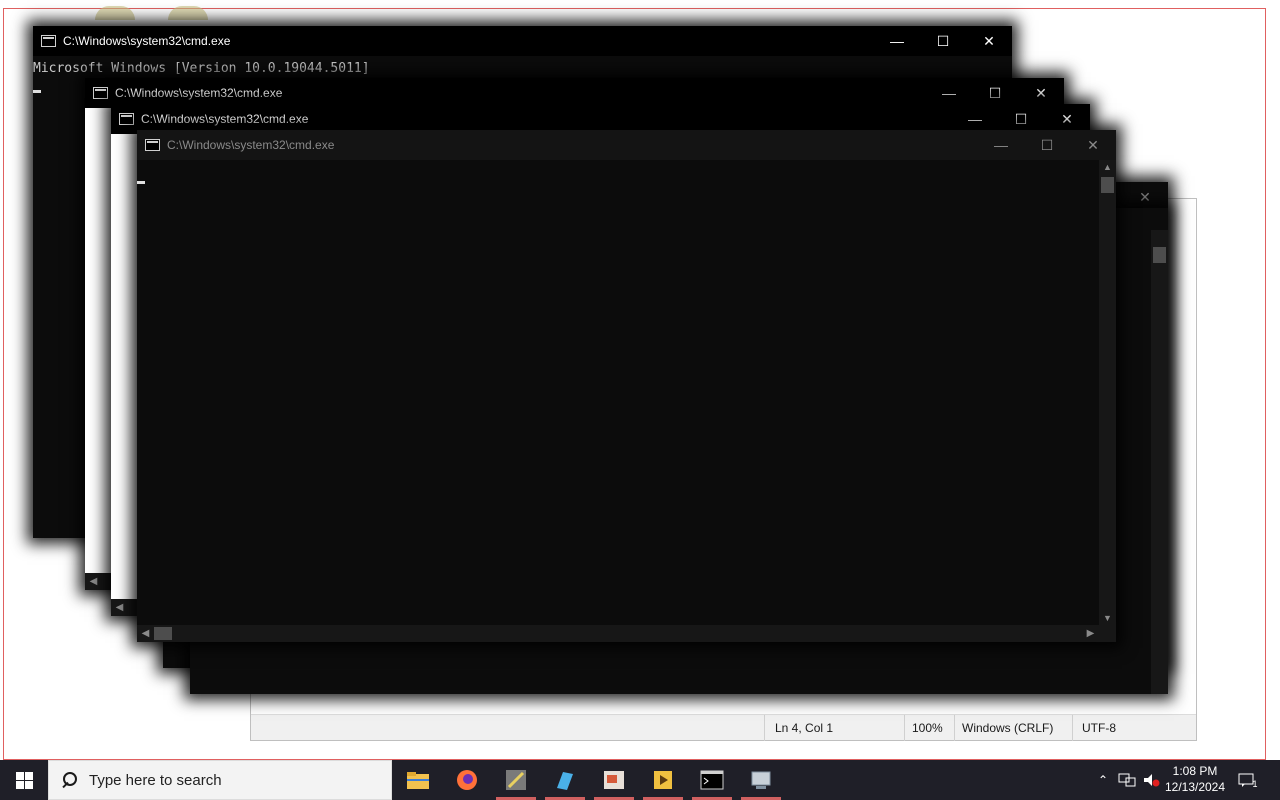  What do you see at coordinates (1107, 167) in the screenshot?
I see `scroll-up-icon: ▲` at bounding box center [1107, 167].